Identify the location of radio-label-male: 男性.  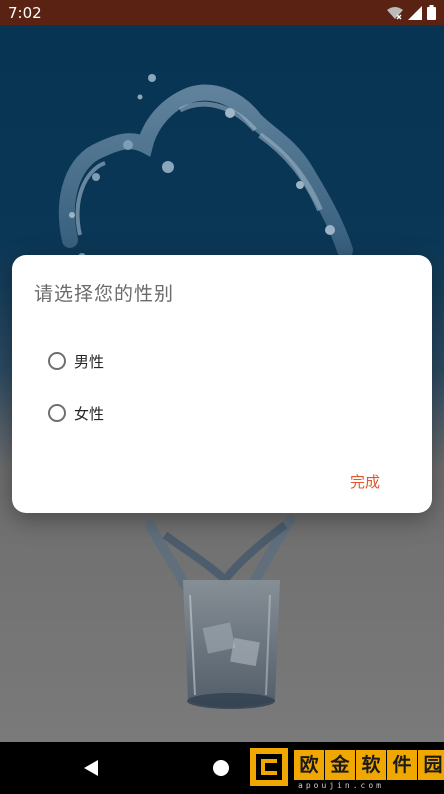
(89, 361).